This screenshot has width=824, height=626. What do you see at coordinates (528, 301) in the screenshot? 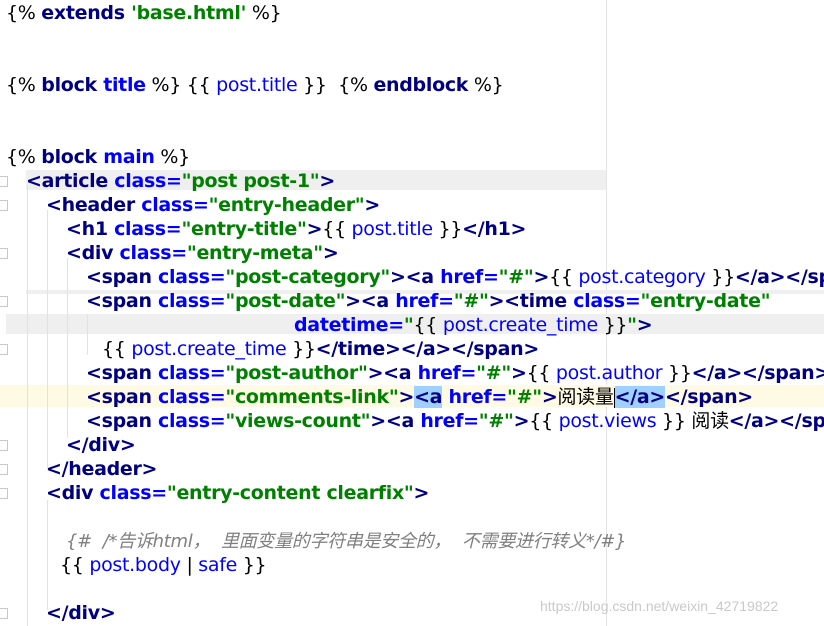
I see `code-token: ><time` at bounding box center [528, 301].